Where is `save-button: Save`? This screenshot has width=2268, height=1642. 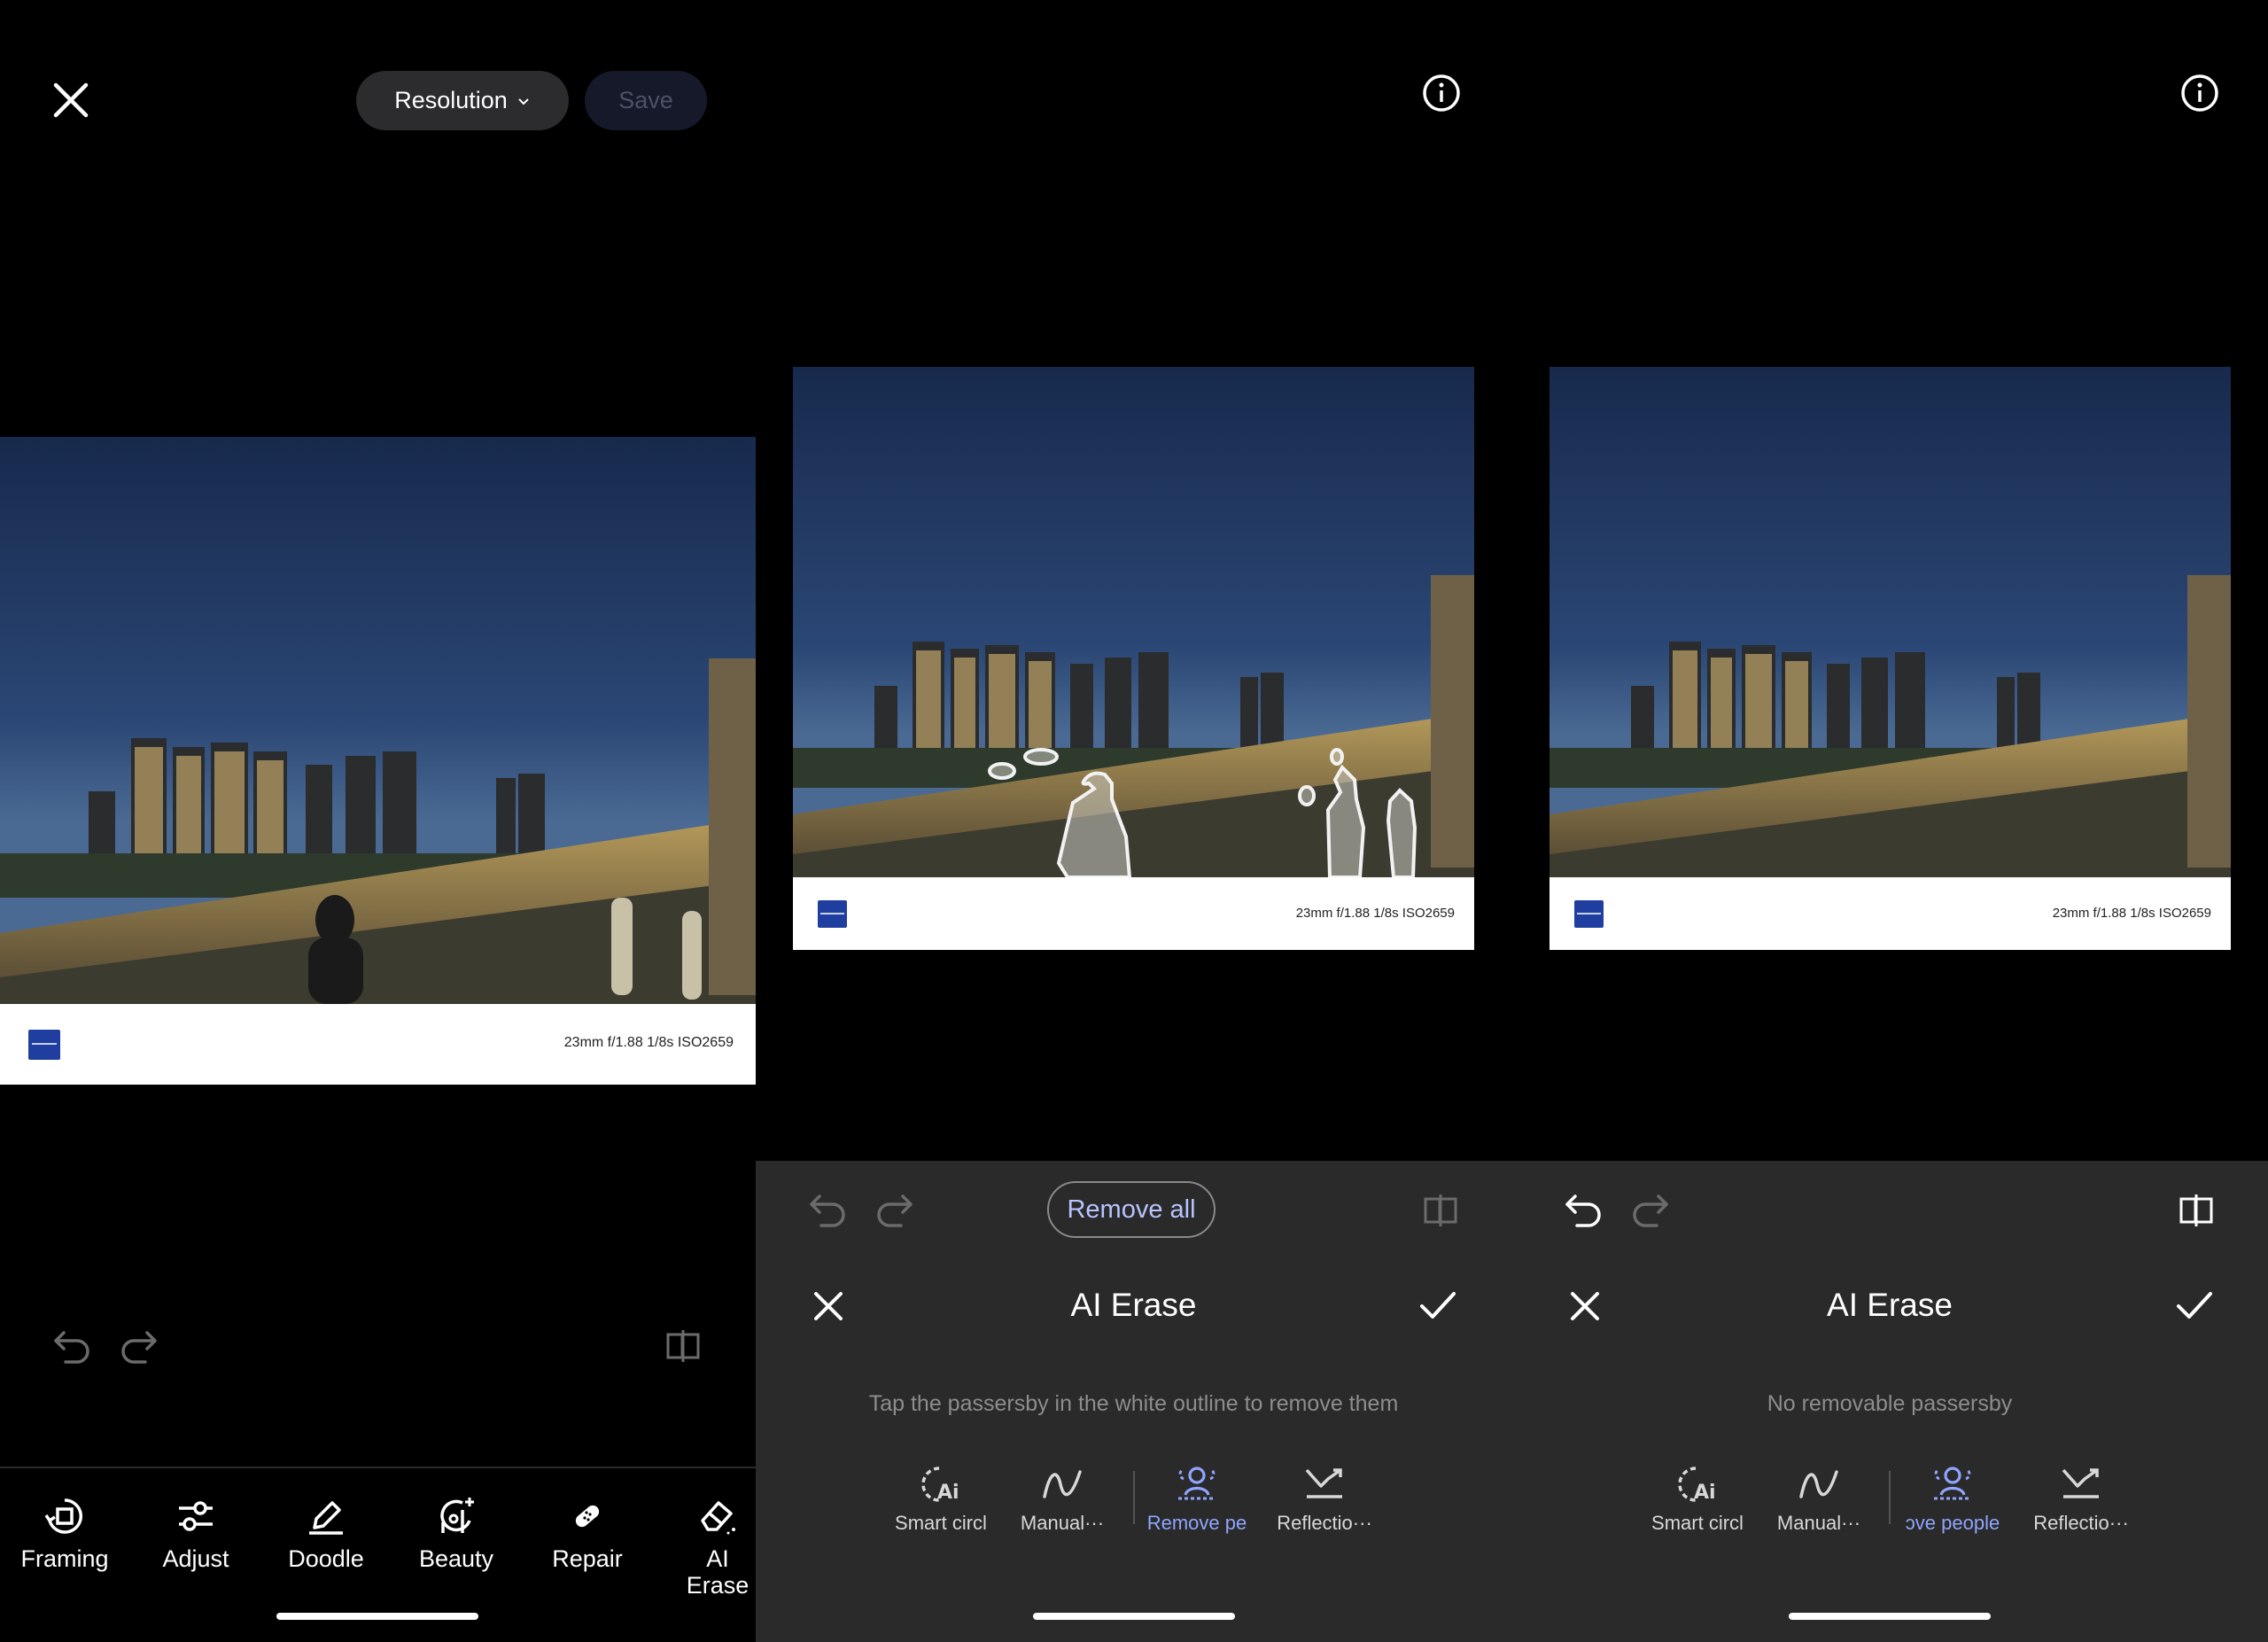 save-button: Save is located at coordinates (646, 101).